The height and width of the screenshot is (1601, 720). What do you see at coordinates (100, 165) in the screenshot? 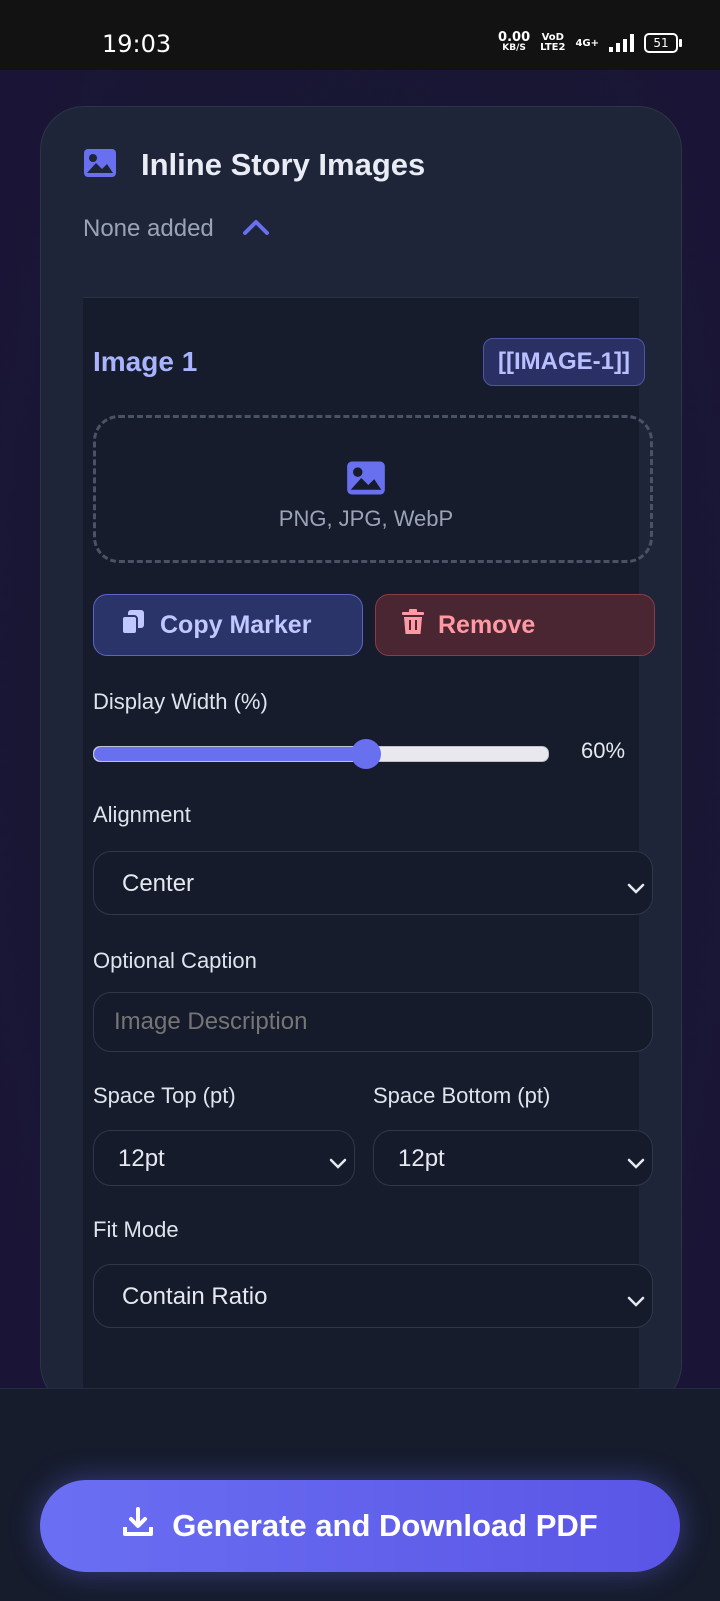
I see `image-icon` at bounding box center [100, 165].